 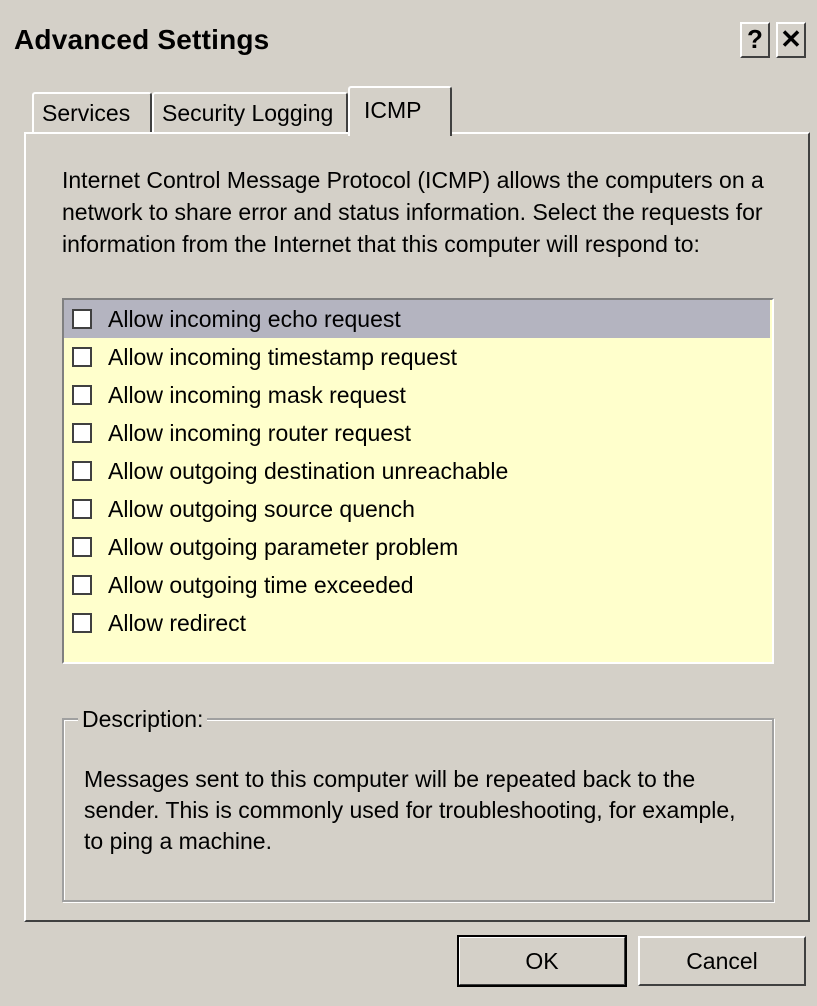 I want to click on list-item-echo-request: Allow incoming echo request, so click(x=417, y=319).